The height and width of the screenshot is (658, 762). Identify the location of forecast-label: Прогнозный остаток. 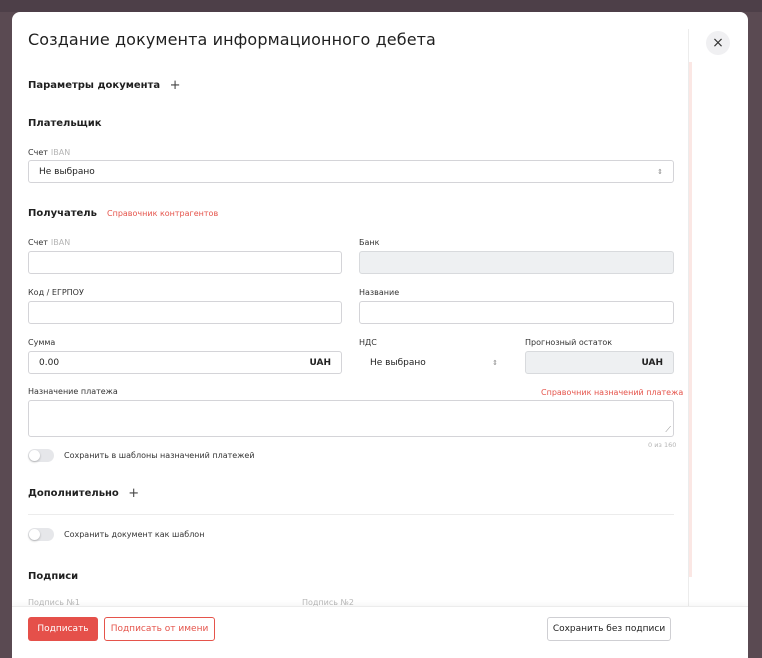
(569, 342).